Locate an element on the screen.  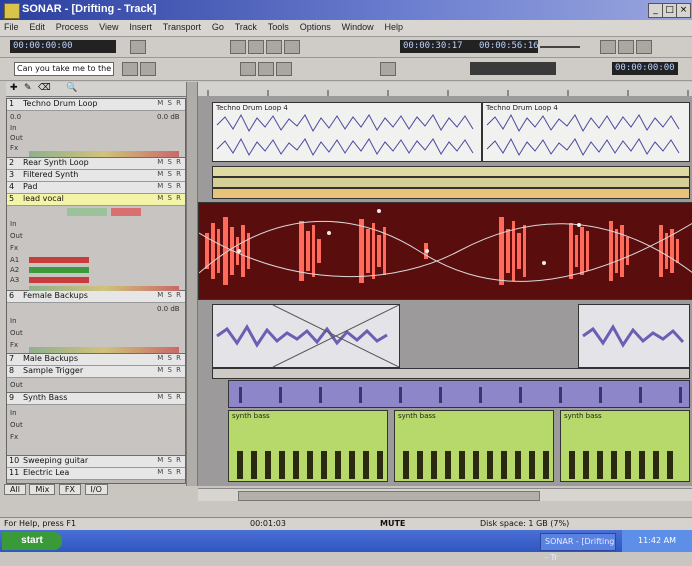
menu-tools: Tools is located at coordinates (278, 27).